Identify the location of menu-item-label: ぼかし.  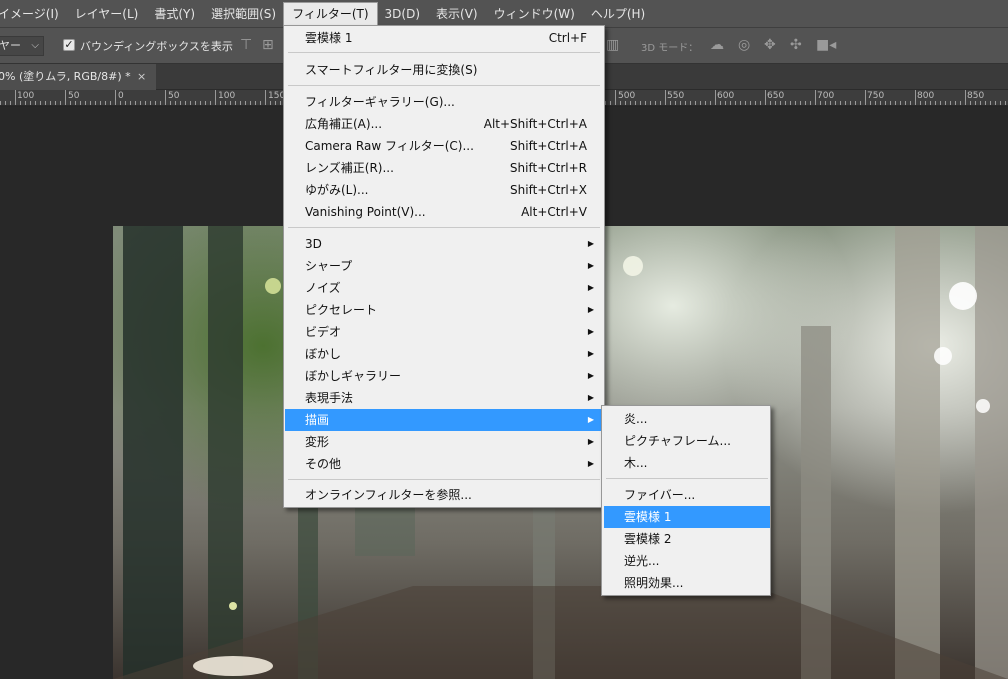
(323, 354).